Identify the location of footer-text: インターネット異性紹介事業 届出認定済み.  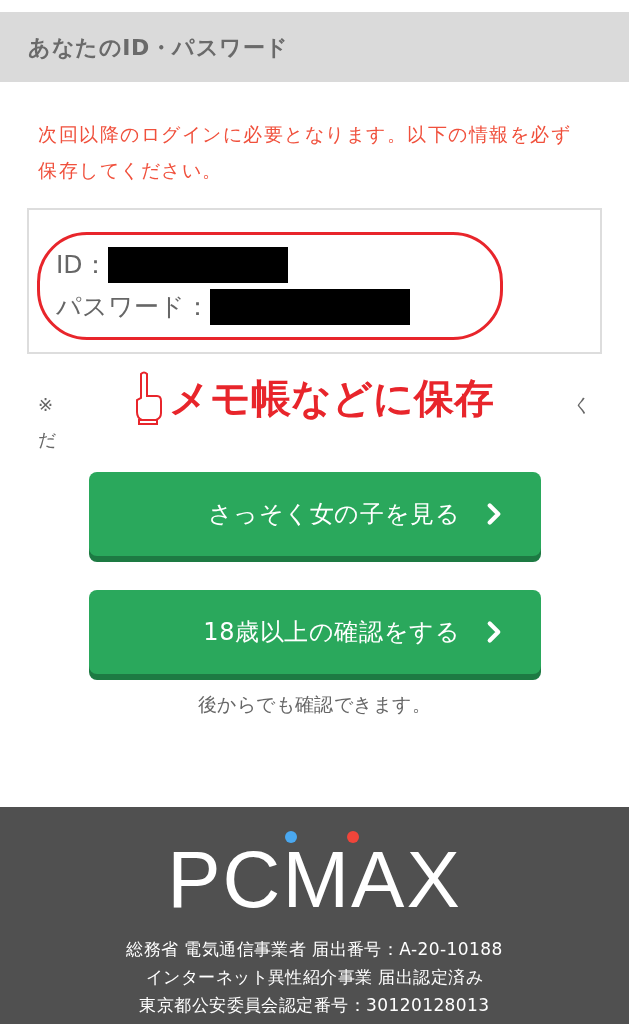
(314, 977).